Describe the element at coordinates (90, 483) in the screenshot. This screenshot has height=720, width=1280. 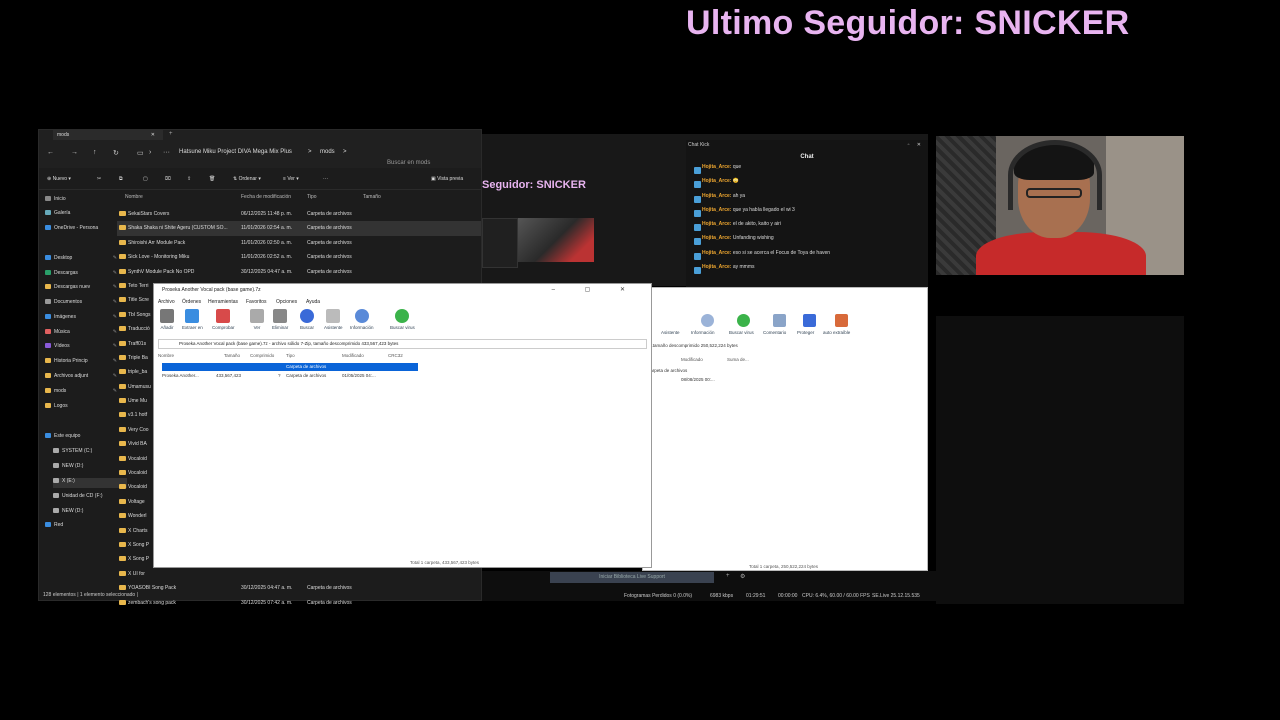
I see `nav-item-drive-e: X (E:)` at that location.